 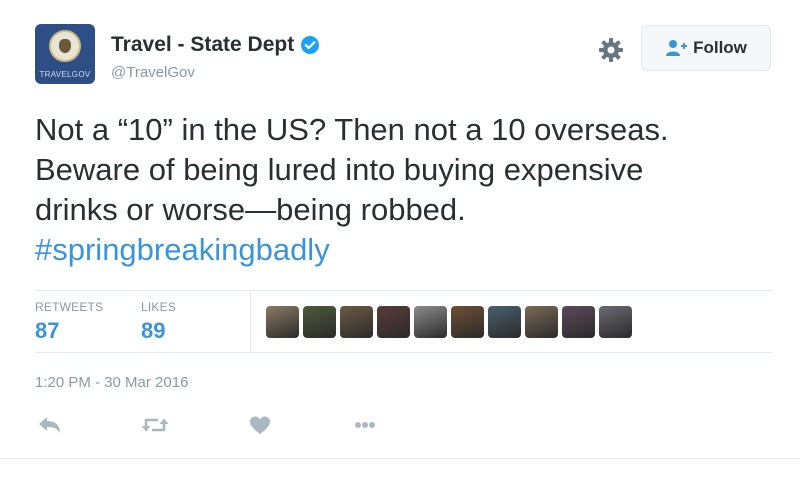 I want to click on verified-badge-icon, so click(x=310, y=45).